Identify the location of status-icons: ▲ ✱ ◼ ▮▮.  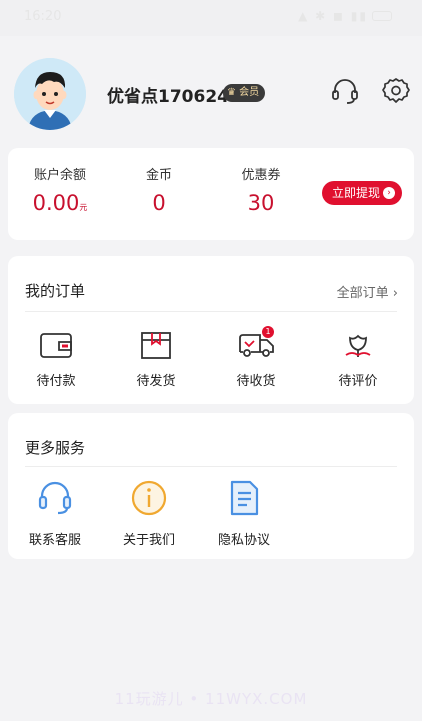
(345, 16).